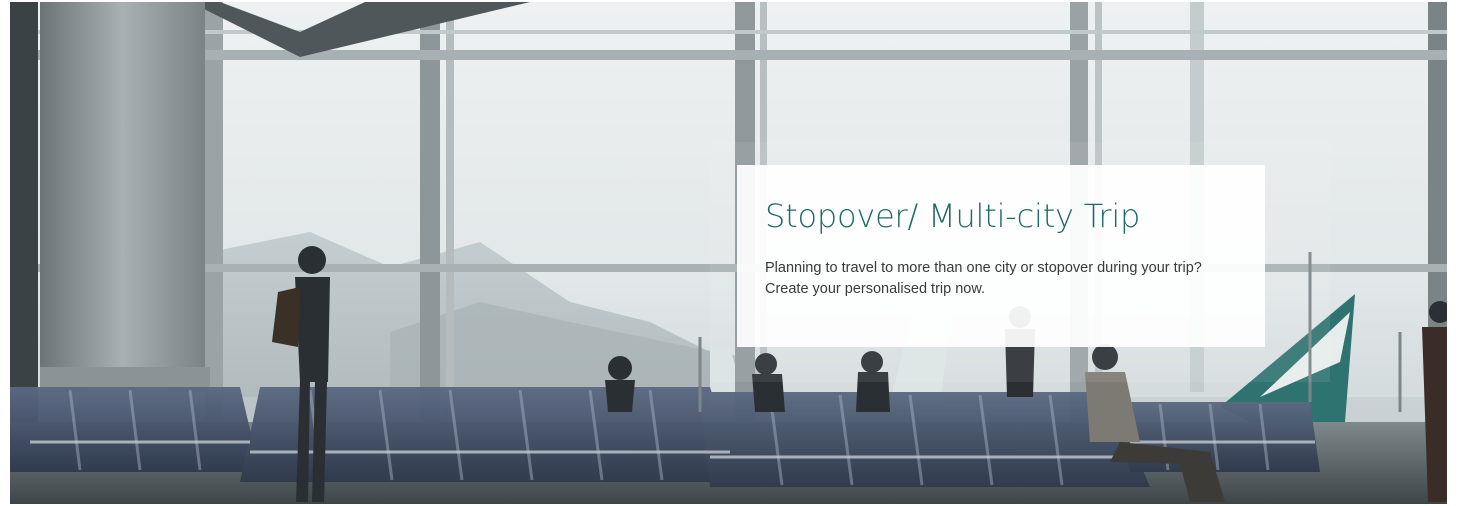 The height and width of the screenshot is (506, 1458). I want to click on card-title: Stopover/ Multi-city Trip, so click(953, 216).